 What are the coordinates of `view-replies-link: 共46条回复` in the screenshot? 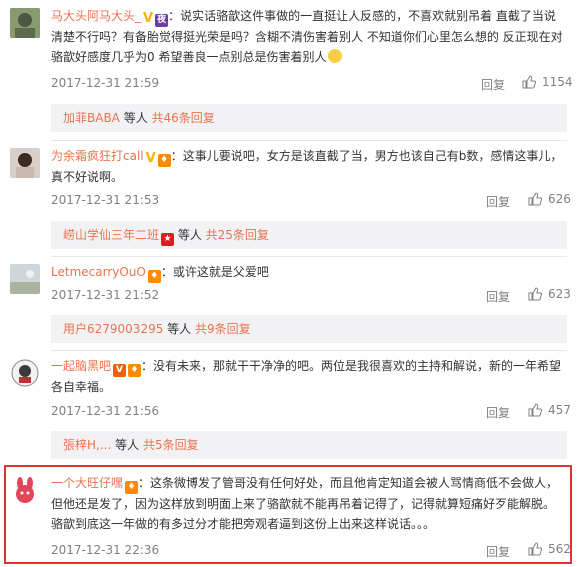 It's located at (183, 118).